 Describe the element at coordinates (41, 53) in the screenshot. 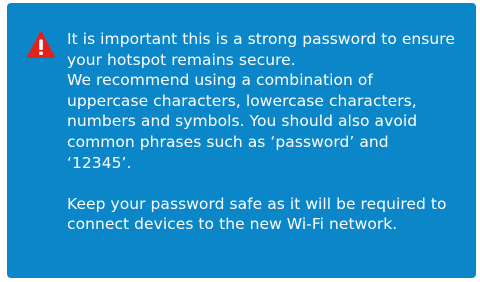

I see `warning-exclamation-dot` at that location.